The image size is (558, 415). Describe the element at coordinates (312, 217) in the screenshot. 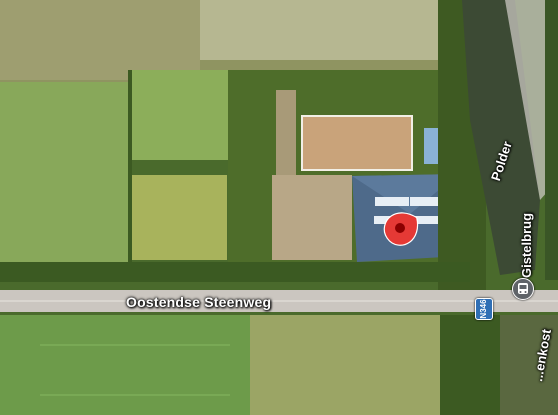

I see `sand-area` at that location.